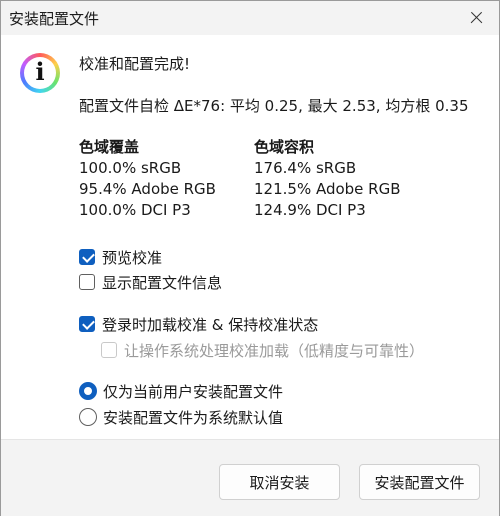 Image resolution: width=500 pixels, height=516 pixels. What do you see at coordinates (130, 168) in the screenshot?
I see `gamut-coverage-srgb: 100.0% sRGB` at bounding box center [130, 168].